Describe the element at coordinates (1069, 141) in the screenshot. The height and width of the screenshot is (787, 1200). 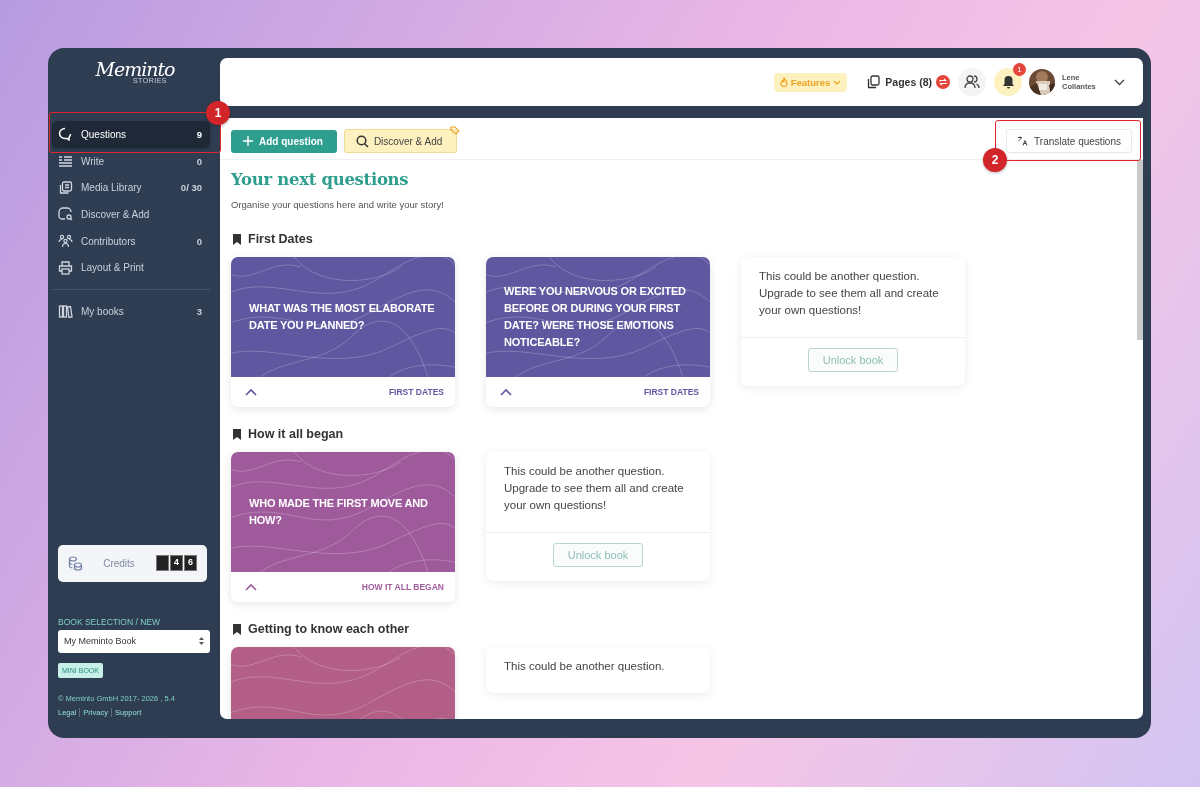
I see `translate-button: Translate questions` at that location.